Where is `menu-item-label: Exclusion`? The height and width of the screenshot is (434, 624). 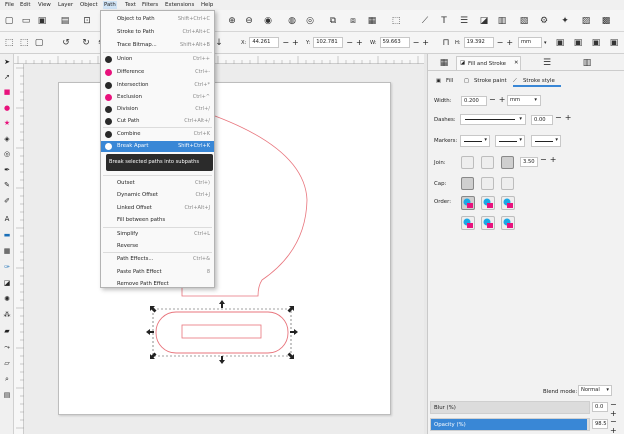 menu-item-label: Exclusion is located at coordinates (129, 97).